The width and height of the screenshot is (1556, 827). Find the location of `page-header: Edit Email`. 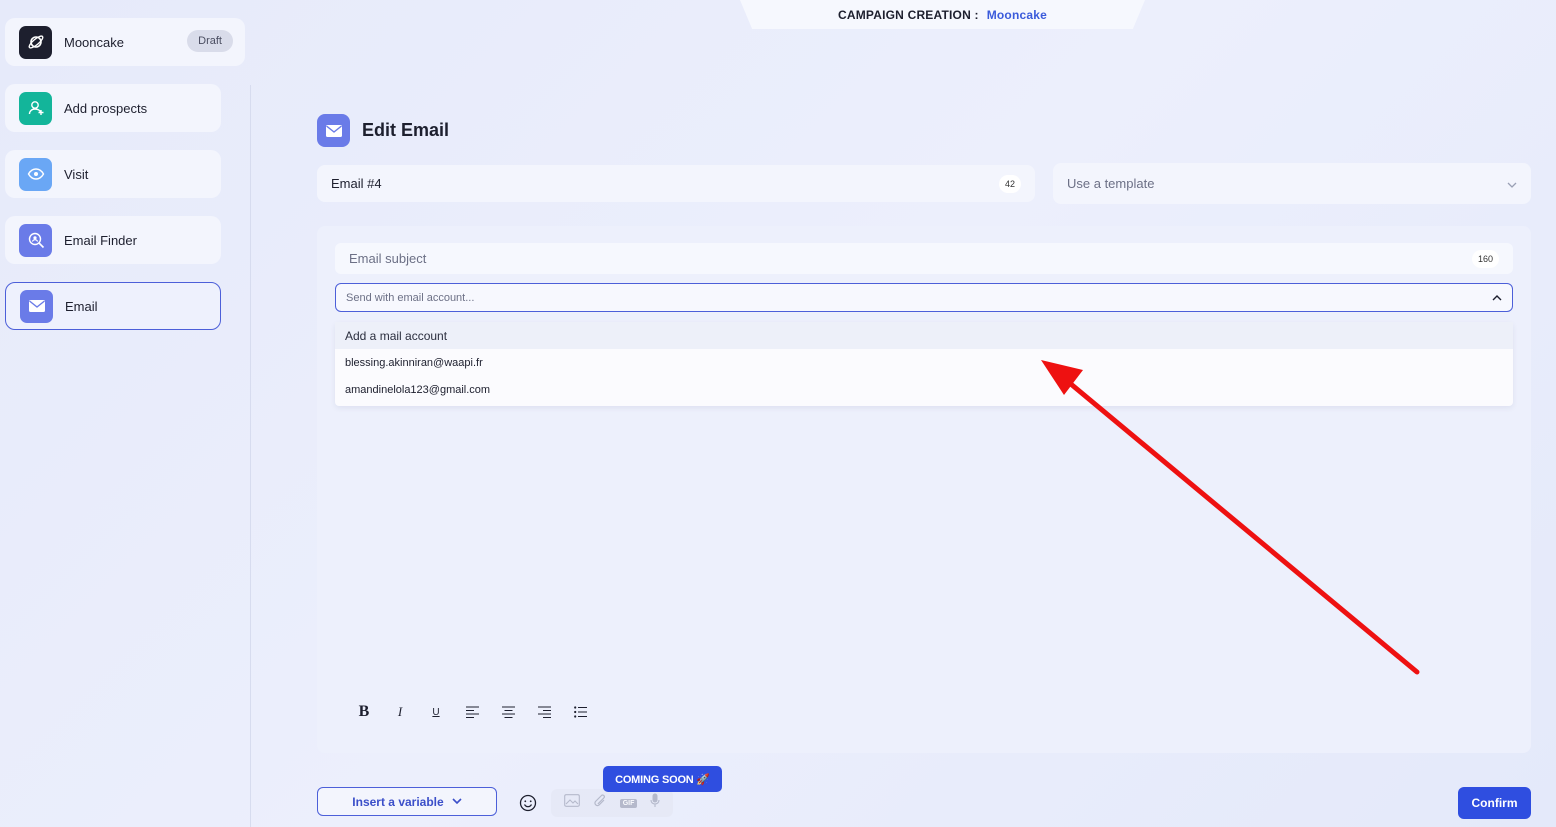

page-header: Edit Email is located at coordinates (383, 130).